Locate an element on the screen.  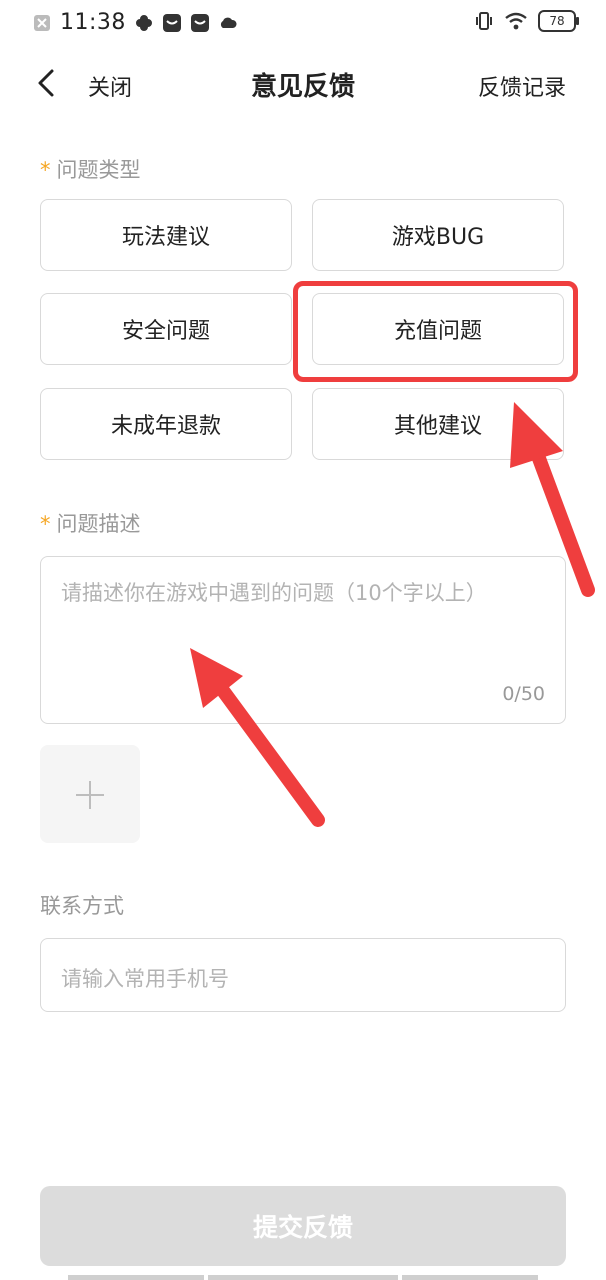
char-counter: 0/50 is located at coordinates (523, 694).